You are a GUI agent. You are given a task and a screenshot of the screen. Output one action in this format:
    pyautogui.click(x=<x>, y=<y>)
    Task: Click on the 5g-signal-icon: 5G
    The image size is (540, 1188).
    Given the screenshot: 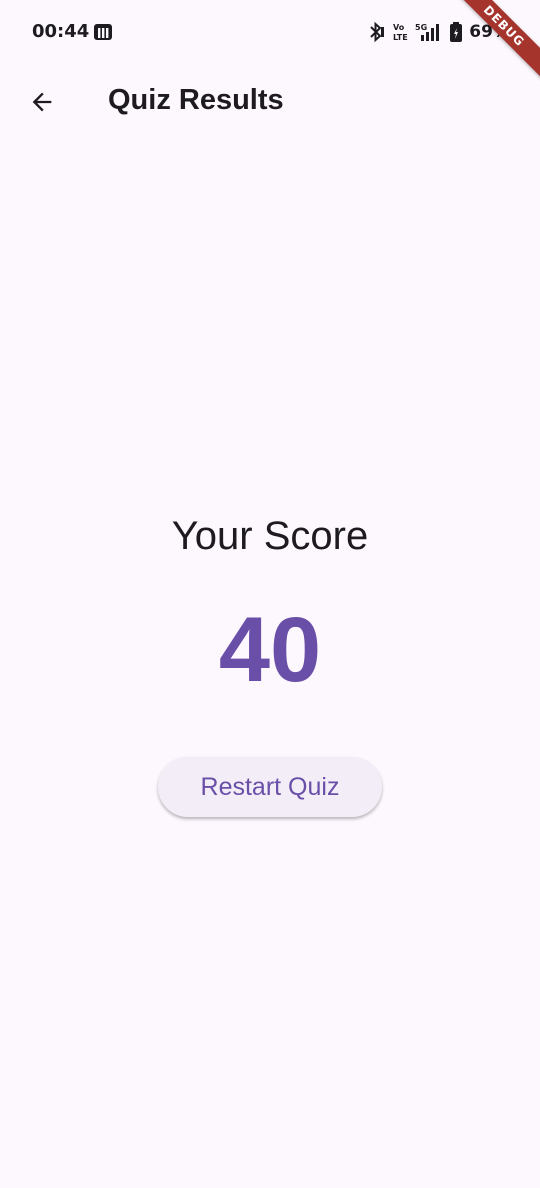 What is the action you would take?
    pyautogui.click(x=427, y=32)
    